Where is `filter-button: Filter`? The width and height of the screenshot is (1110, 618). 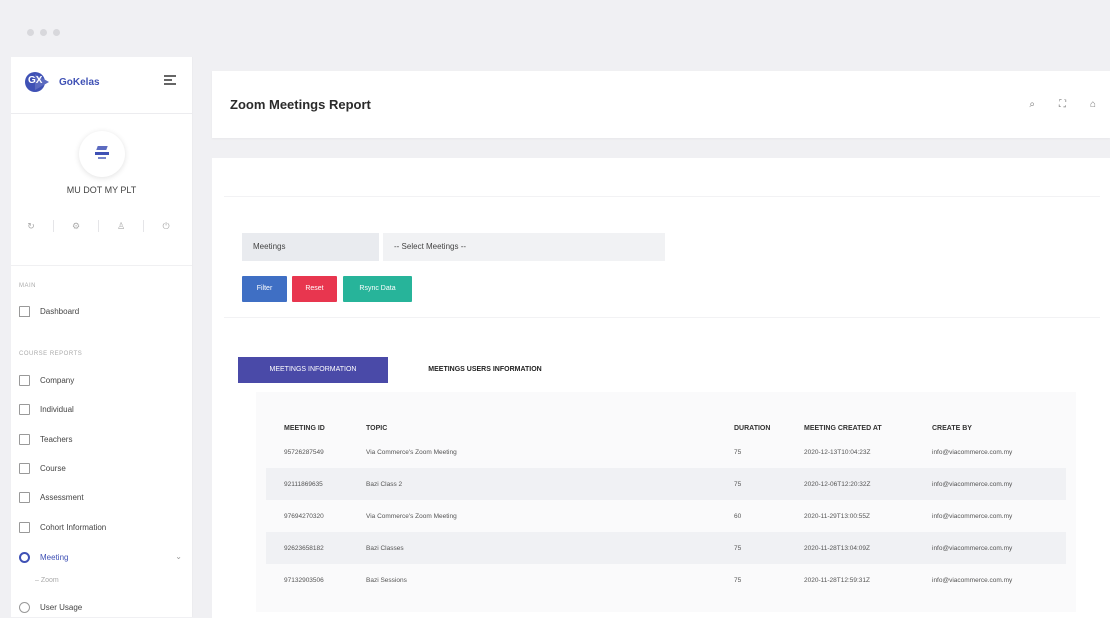
filter-button: Filter is located at coordinates (264, 289).